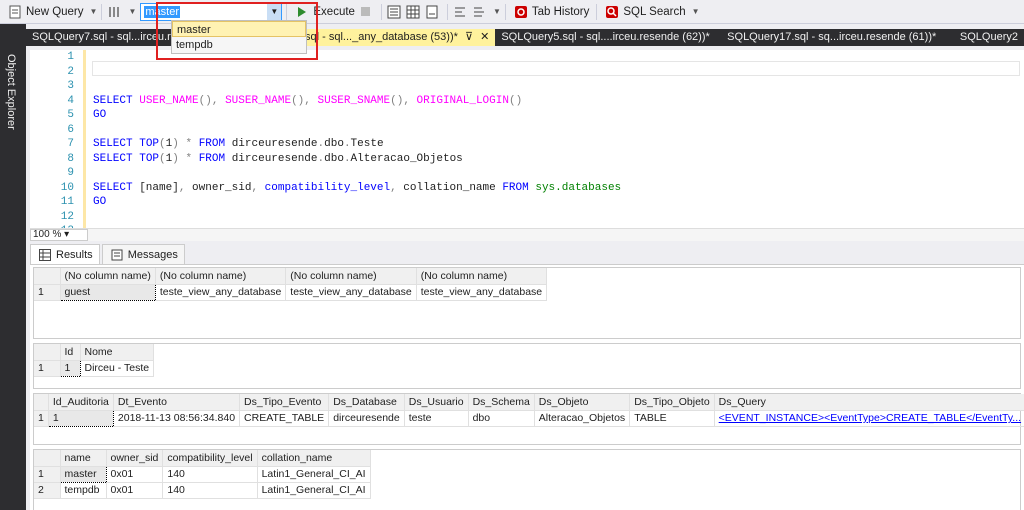 This screenshot has width=1024, height=510. Describe the element at coordinates (366, 402) in the screenshot. I see `column-header: Ds_Database` at that location.